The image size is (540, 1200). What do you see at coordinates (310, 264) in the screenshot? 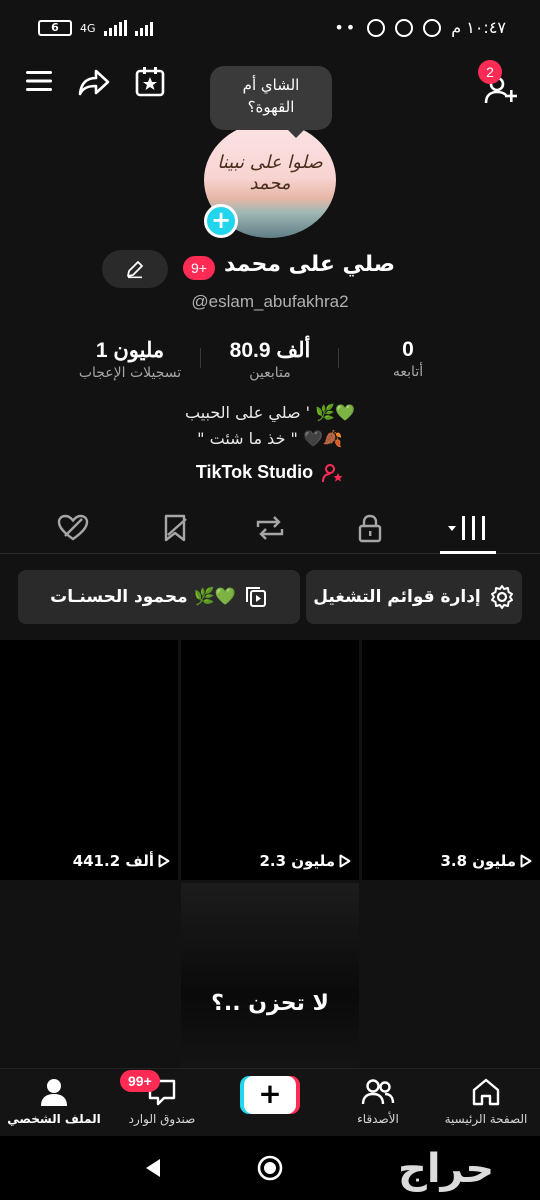
I see `profile-name: صلي على محمد` at bounding box center [310, 264].